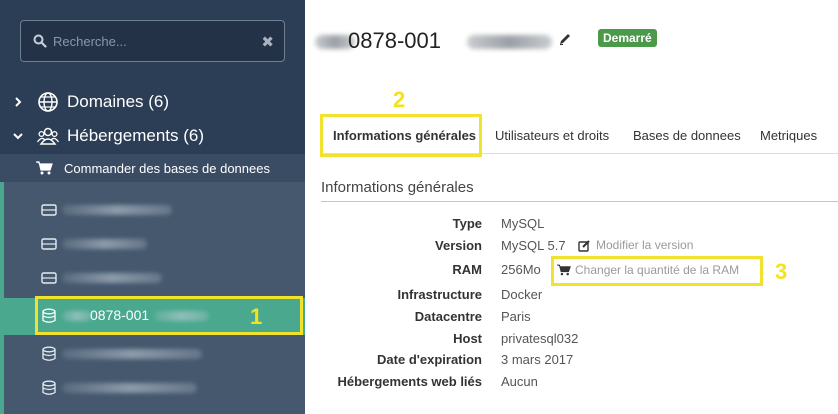 This screenshot has height=414, width=838. Describe the element at coordinates (18, 102) in the screenshot. I see `chevron-right-icon` at that location.